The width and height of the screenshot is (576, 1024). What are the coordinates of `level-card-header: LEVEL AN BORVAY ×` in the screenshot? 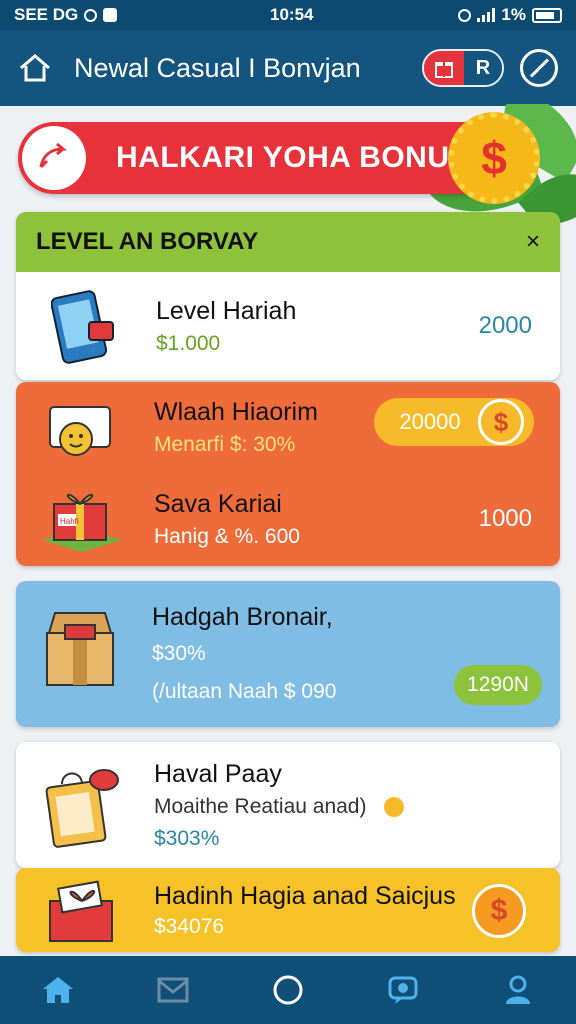 It's located at (288, 242).